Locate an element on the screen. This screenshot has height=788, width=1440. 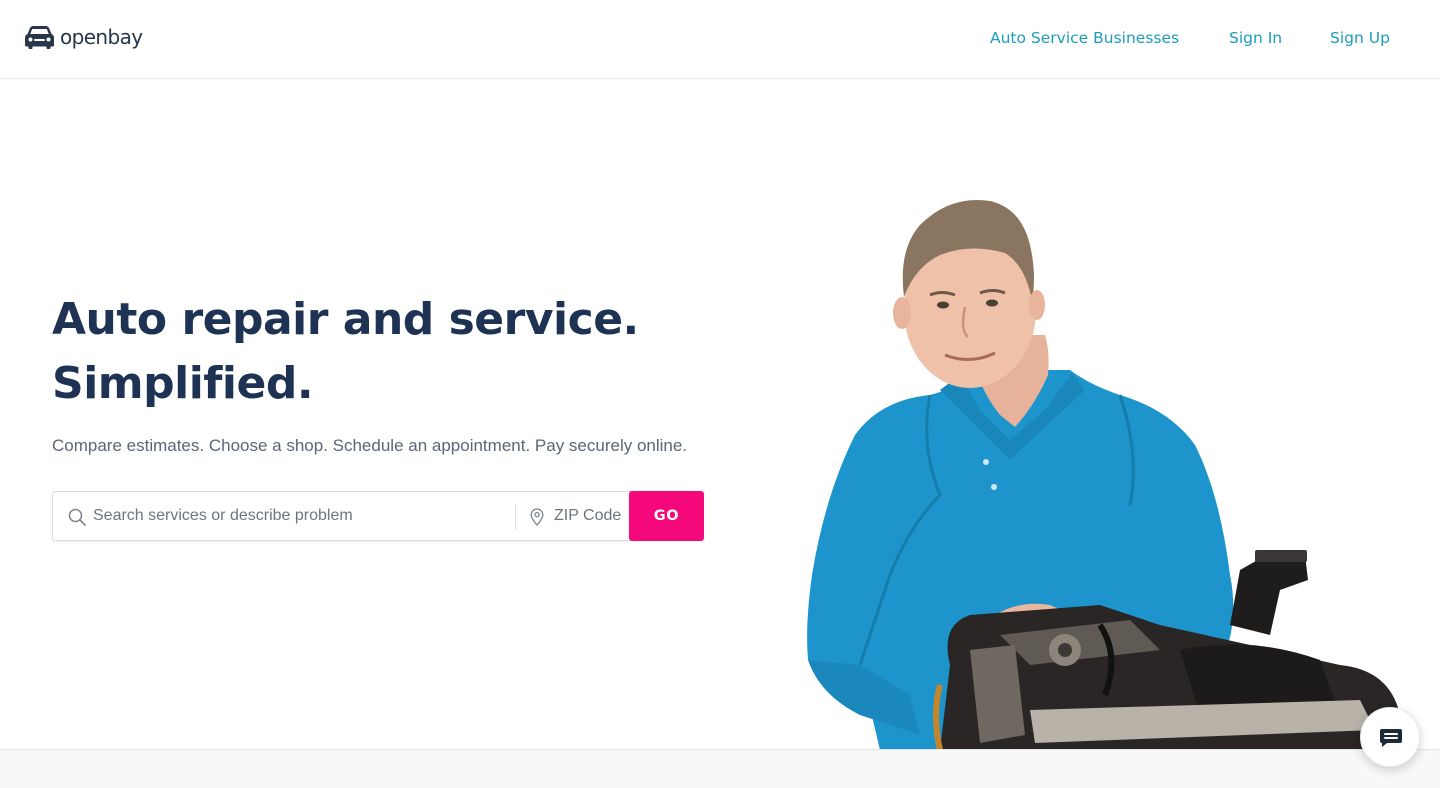
zip-code-input is located at coordinates (591, 516).